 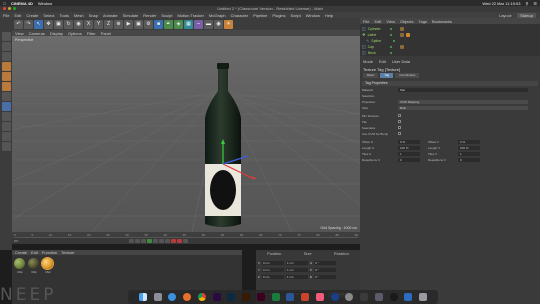 What do you see at coordinates (408, 297) in the screenshot?
I see `app-icon` at bounding box center [408, 297].